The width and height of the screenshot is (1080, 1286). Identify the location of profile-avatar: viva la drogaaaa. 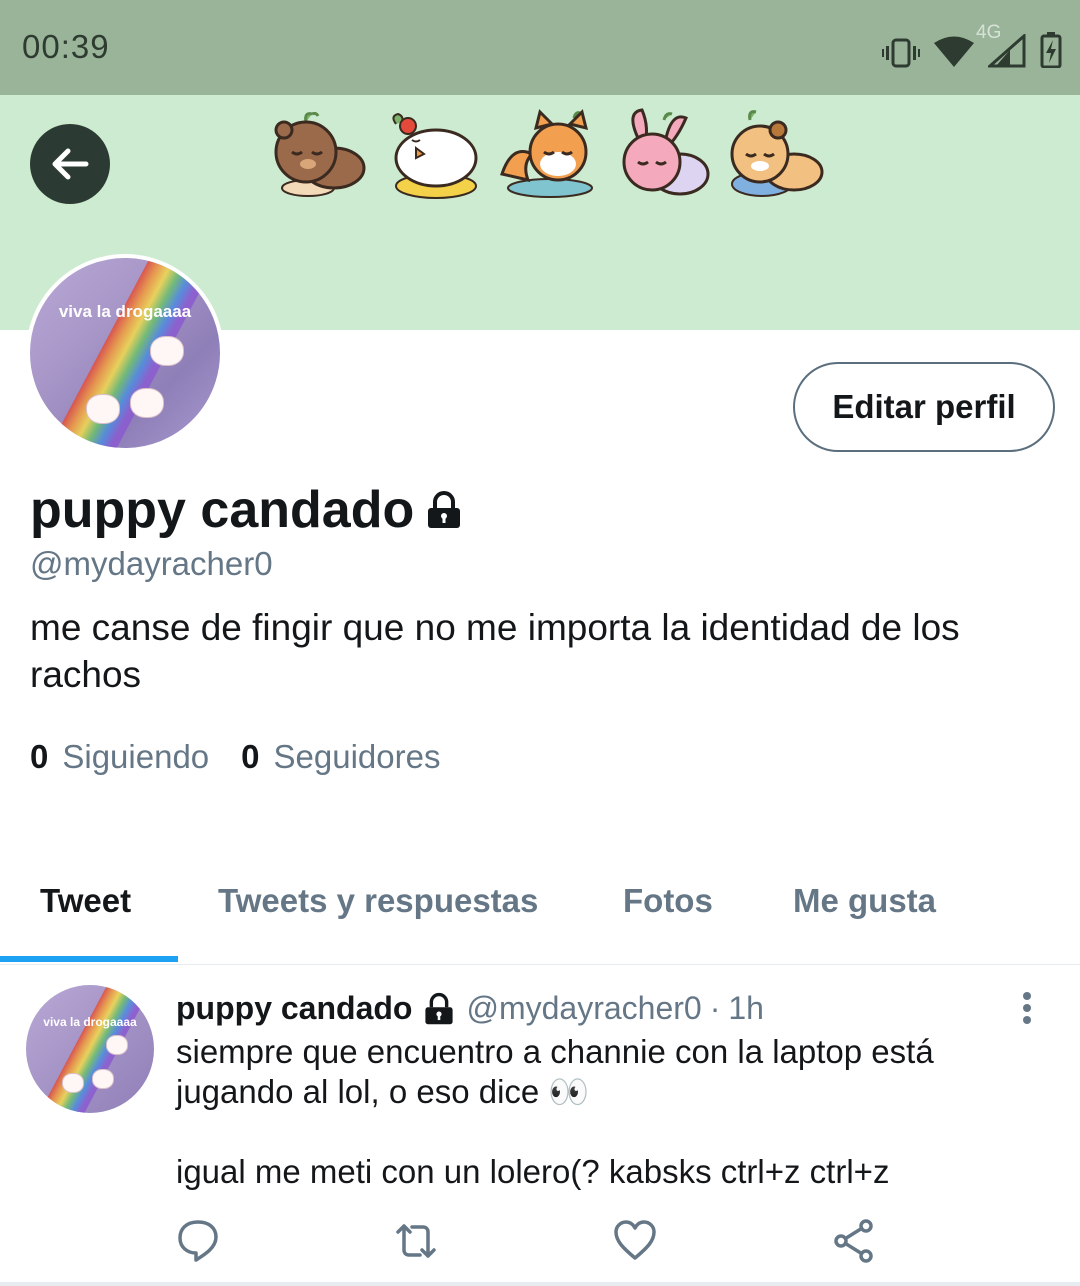
(125, 353).